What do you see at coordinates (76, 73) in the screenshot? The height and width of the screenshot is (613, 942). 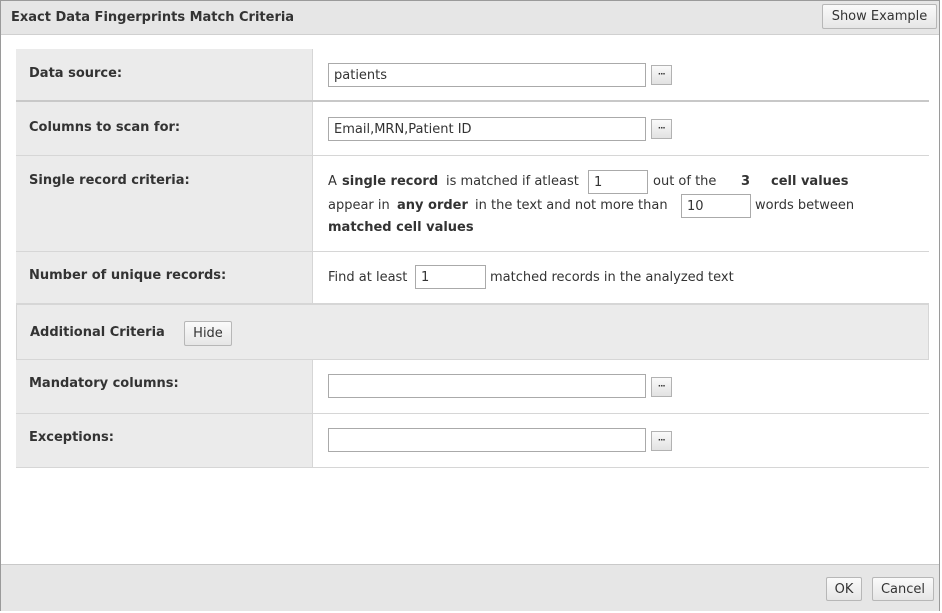 I see `data-source-label: Data source:` at bounding box center [76, 73].